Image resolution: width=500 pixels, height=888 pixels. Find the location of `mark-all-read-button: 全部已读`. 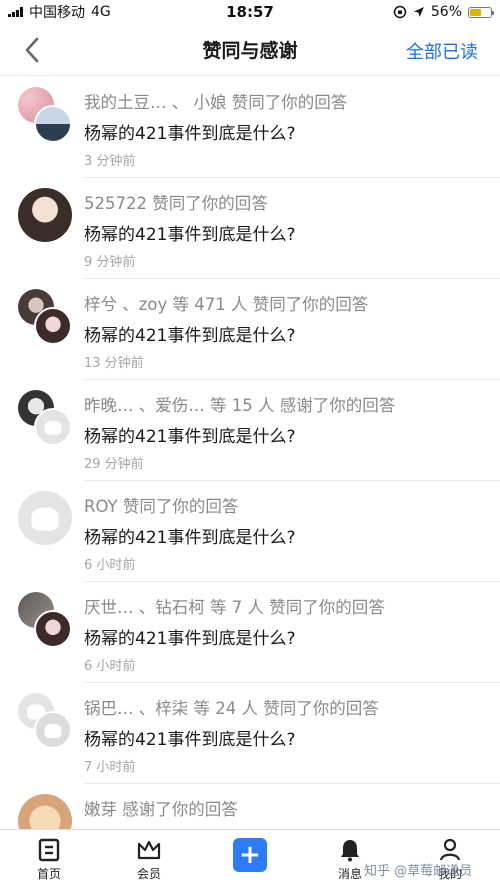

mark-all-read-button: 全部已读 is located at coordinates (442, 51).